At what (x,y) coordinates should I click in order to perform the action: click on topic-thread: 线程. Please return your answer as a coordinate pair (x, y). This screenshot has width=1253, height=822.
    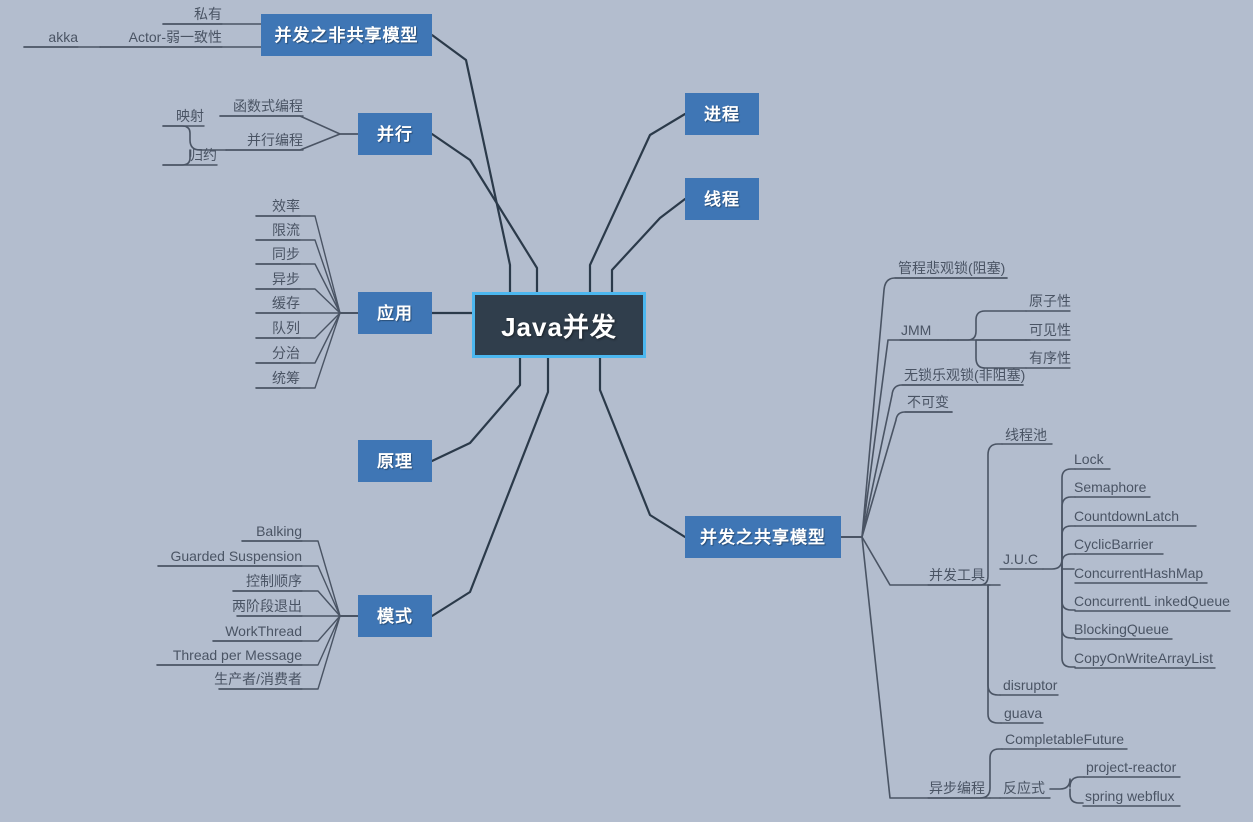
    Looking at the image, I should click on (722, 199).